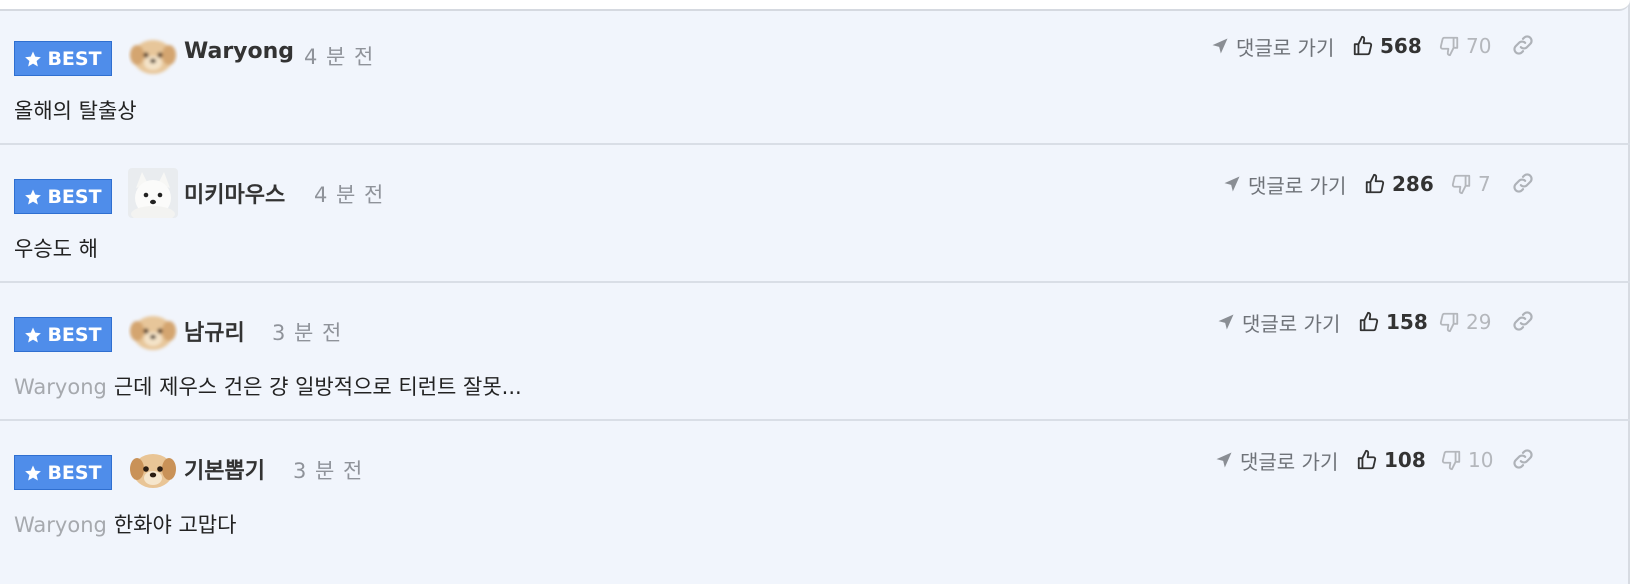 The height and width of the screenshot is (584, 1632). Describe the element at coordinates (1464, 46) in the screenshot. I see `dislike-button: 70` at that location.